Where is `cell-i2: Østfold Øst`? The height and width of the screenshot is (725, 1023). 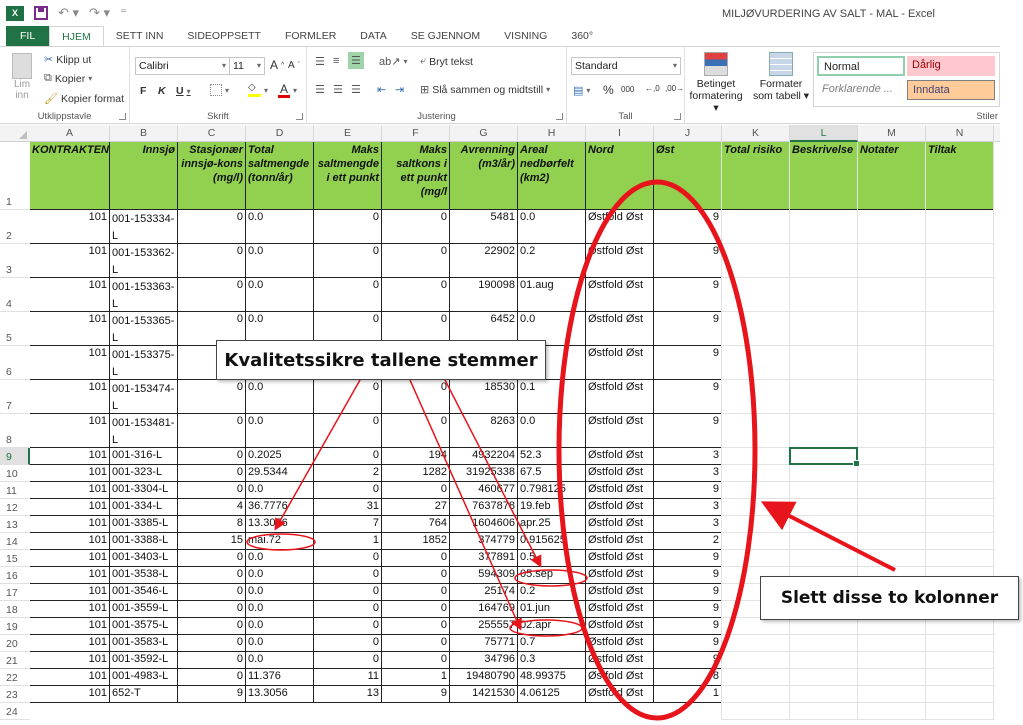 cell-i2: Østfold Øst is located at coordinates (620, 227).